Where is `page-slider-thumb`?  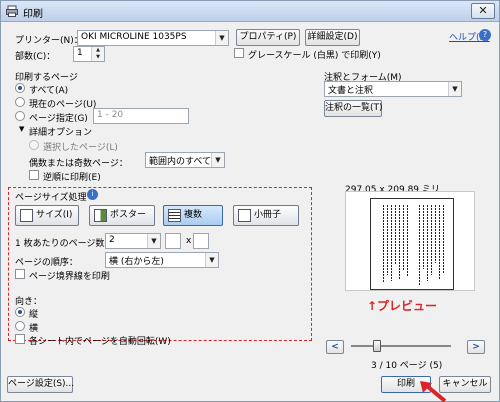
page-slider-thumb is located at coordinates (377, 346).